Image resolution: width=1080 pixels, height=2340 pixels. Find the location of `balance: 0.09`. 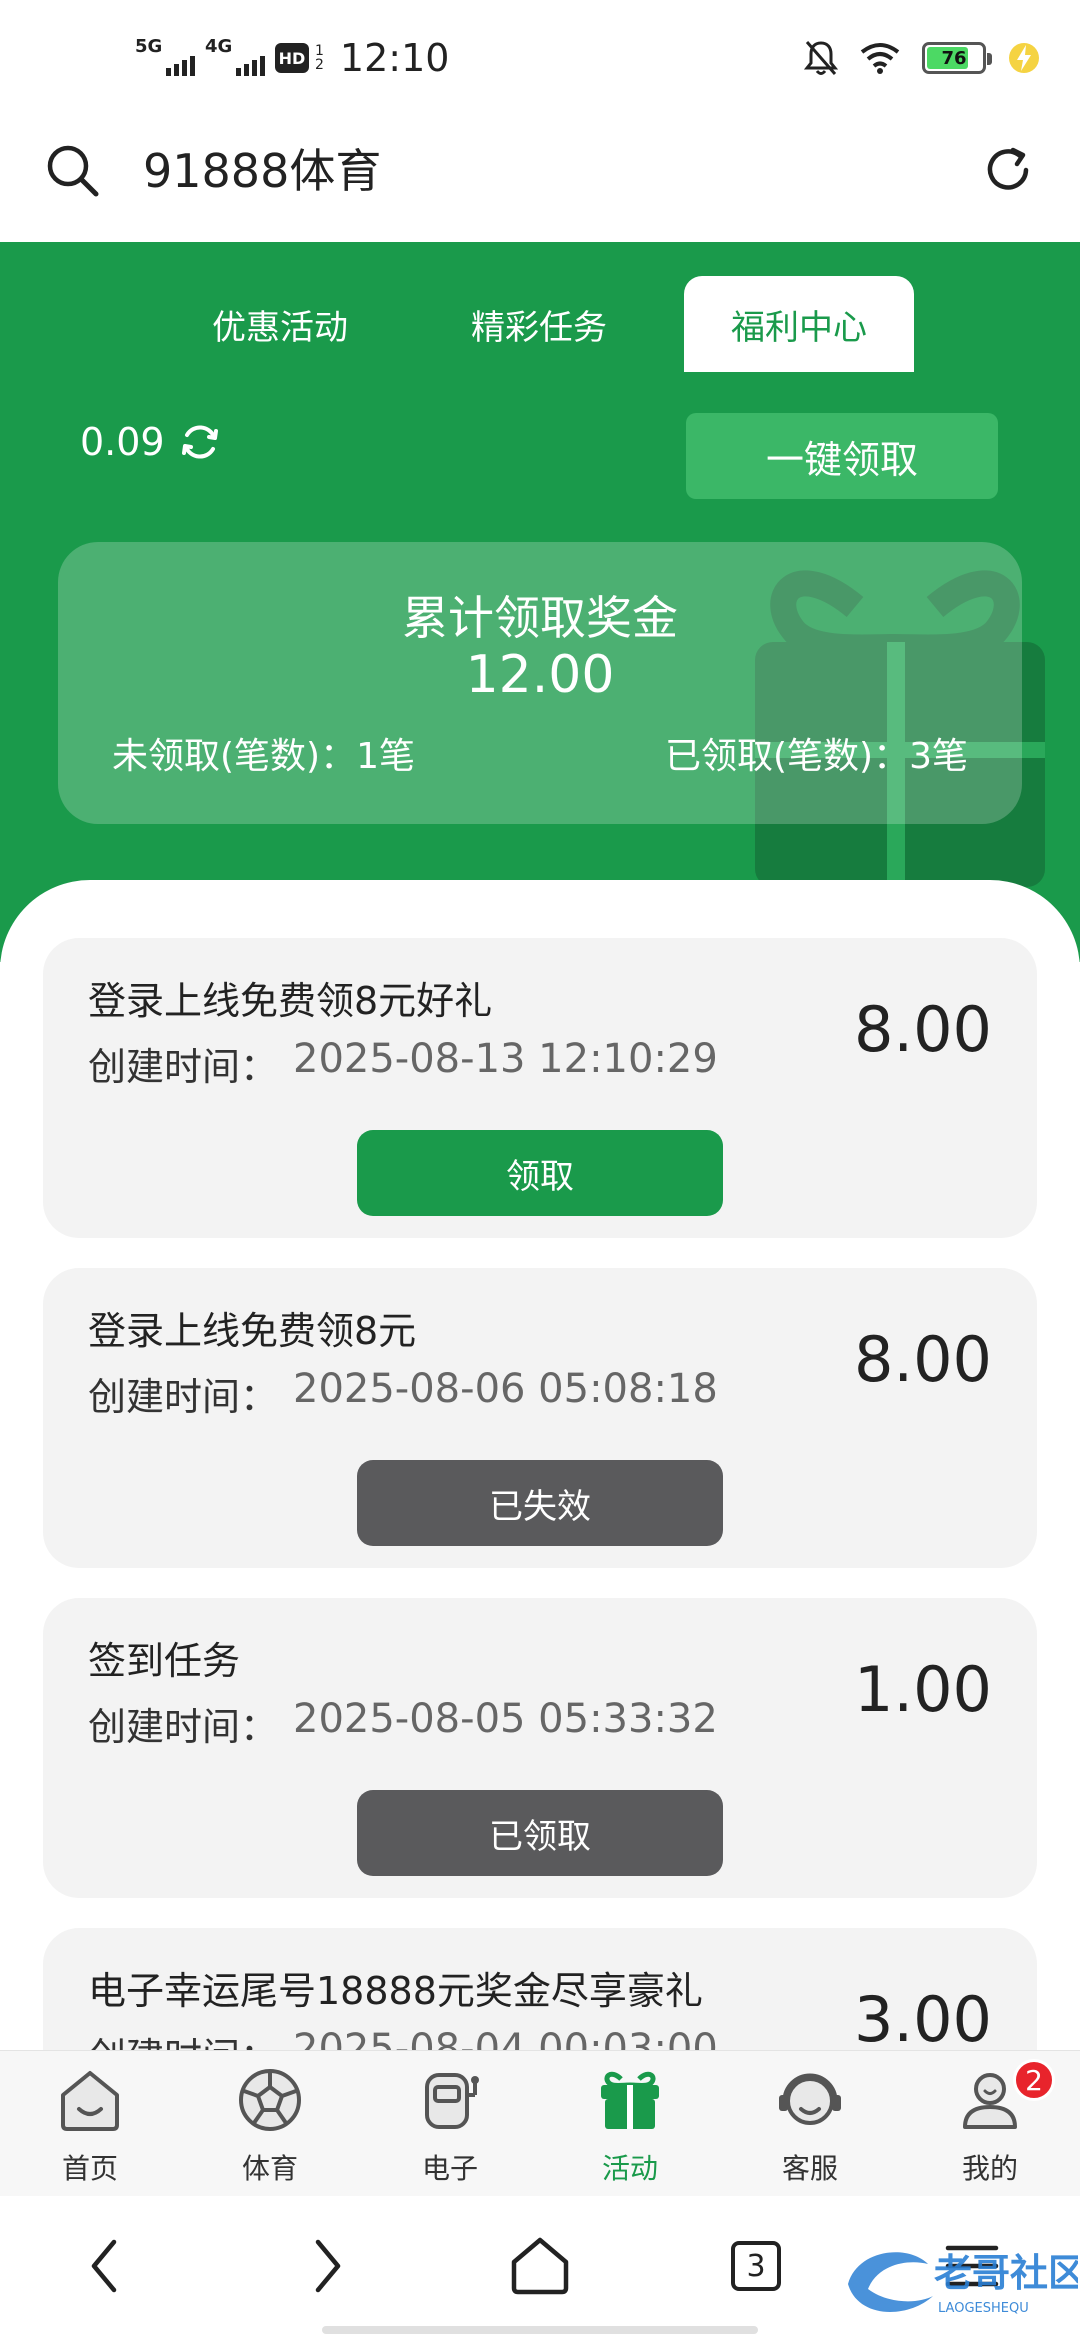

balance: 0.09 is located at coordinates (150, 442).